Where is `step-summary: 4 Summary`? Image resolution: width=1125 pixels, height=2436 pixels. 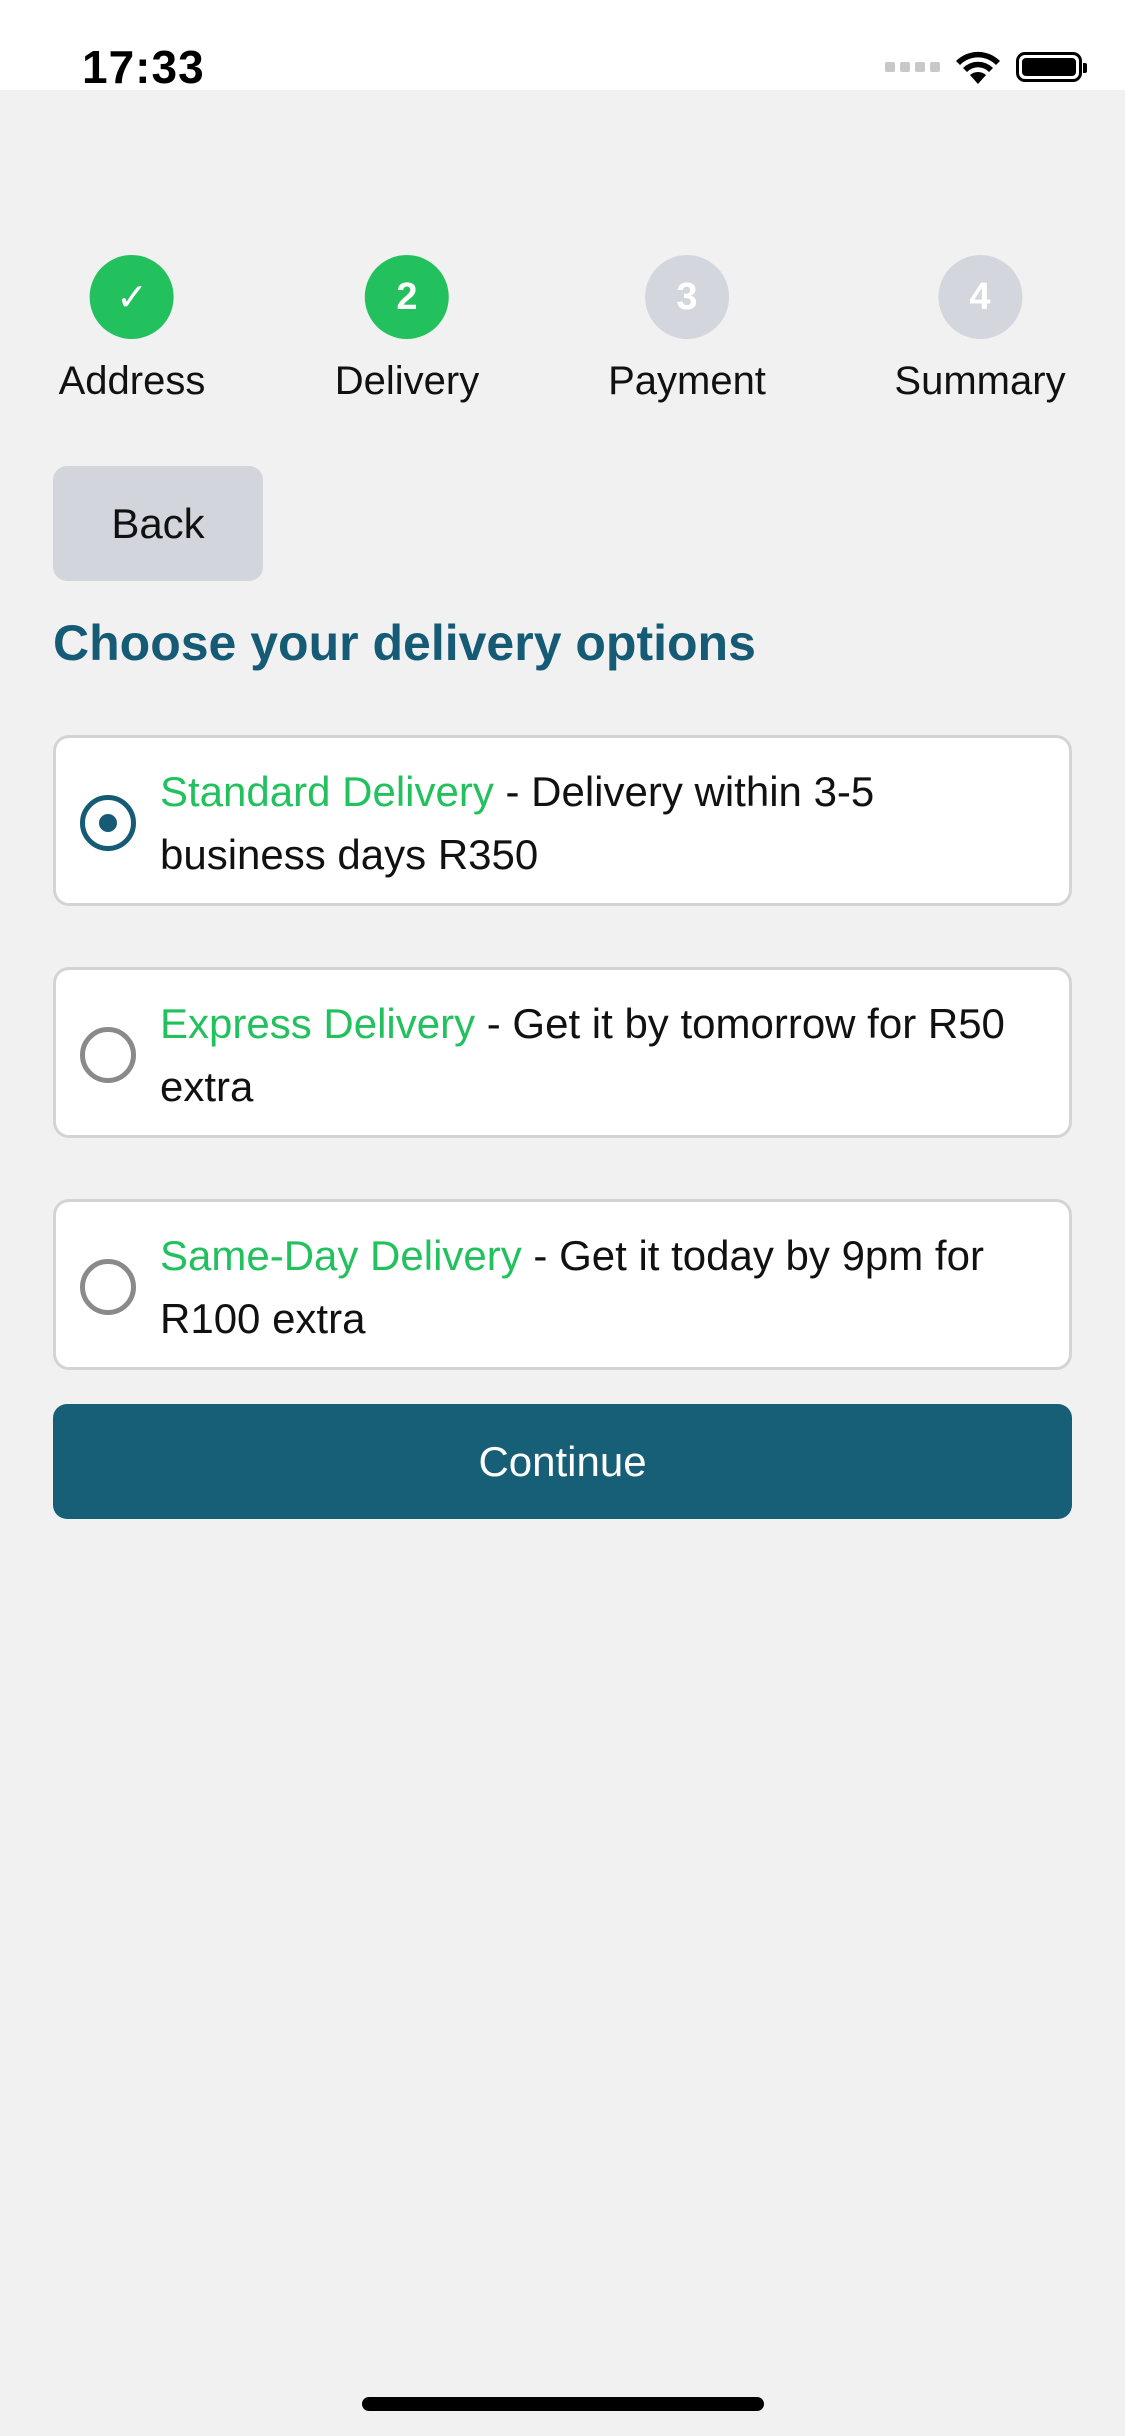 step-summary: 4 Summary is located at coordinates (980, 329).